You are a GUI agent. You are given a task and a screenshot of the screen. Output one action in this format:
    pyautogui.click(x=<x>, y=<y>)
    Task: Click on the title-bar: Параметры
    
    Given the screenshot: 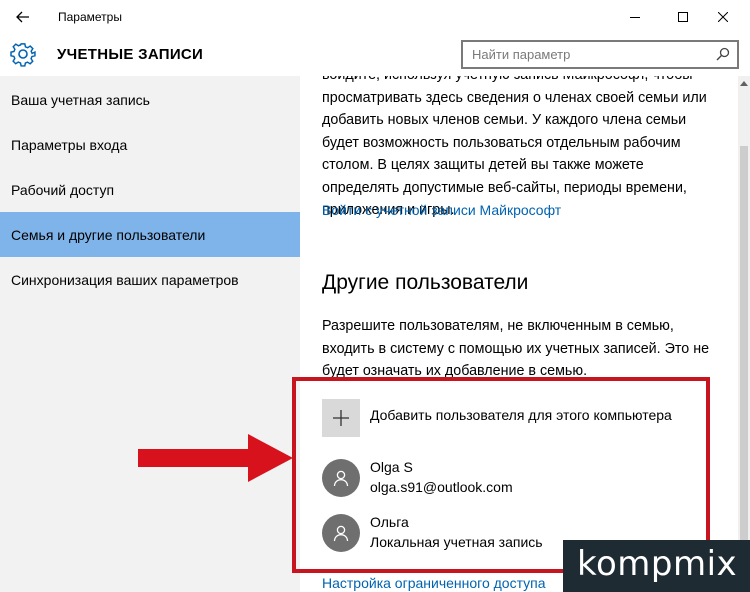 What is the action you would take?
    pyautogui.click(x=375, y=17)
    